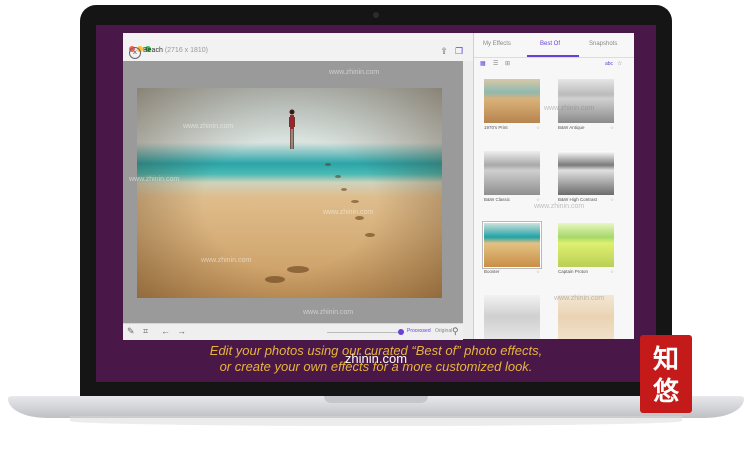  Describe the element at coordinates (153, 50) in the screenshot. I see `image-name: Beach` at that location.